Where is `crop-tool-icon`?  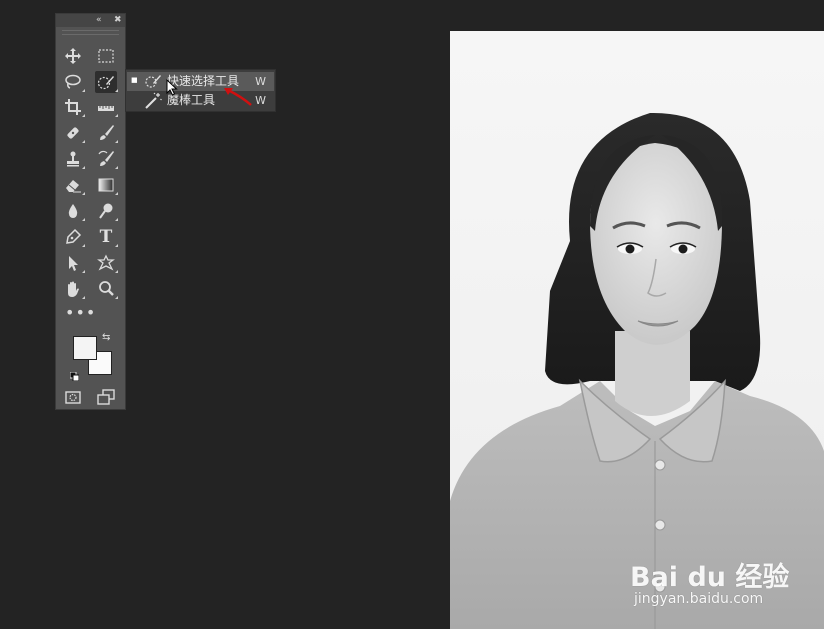
crop-tool-icon is located at coordinates (73, 107).